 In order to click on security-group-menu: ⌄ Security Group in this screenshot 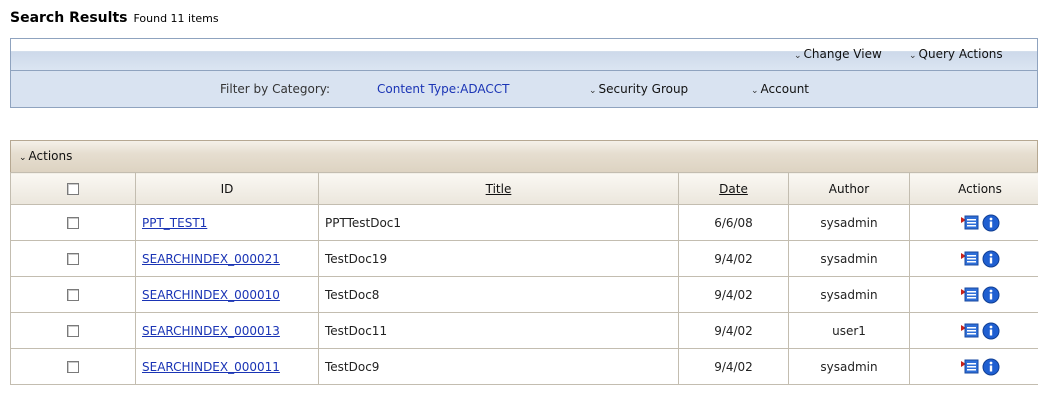, I will do `click(638, 89)`.